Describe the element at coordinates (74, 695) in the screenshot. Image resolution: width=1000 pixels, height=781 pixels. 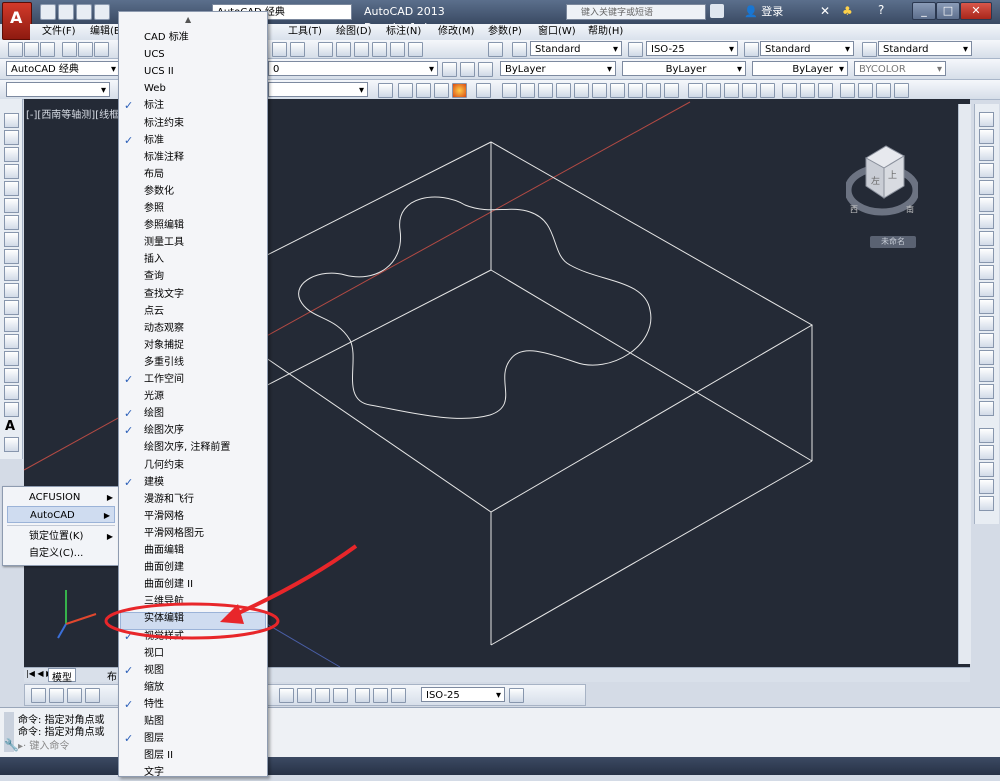
I see `arc-length-icon` at that location.